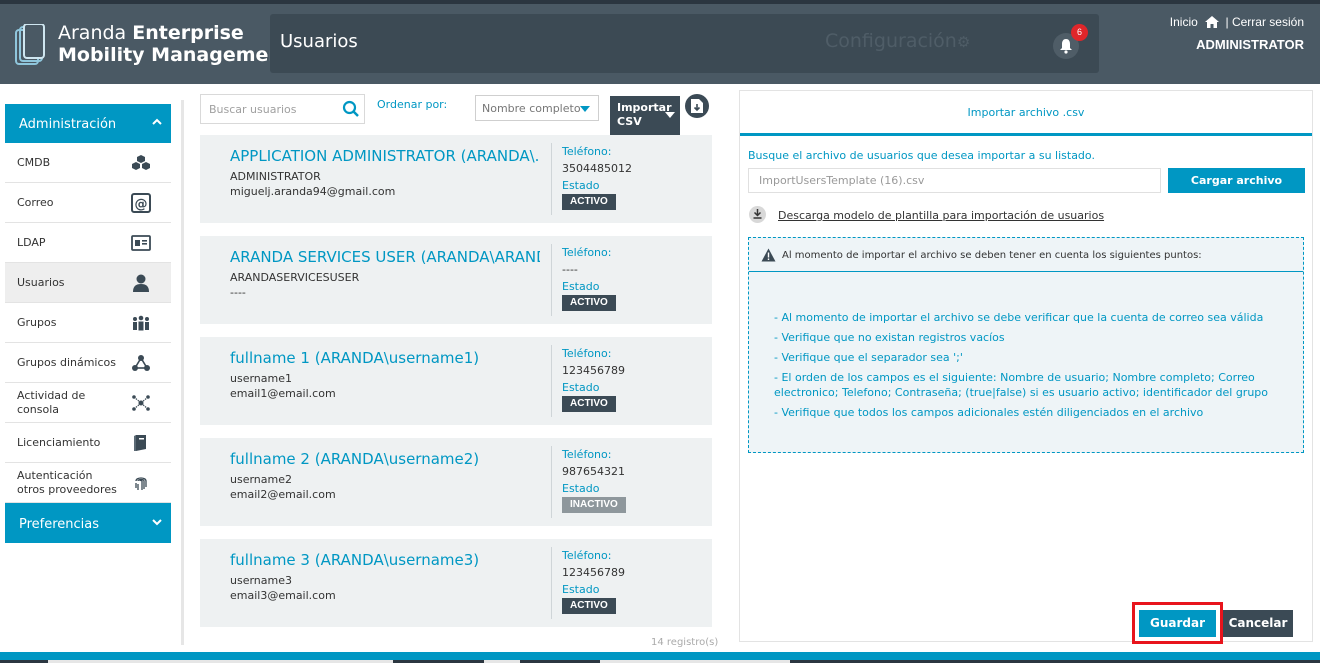 Image resolution: width=1320 pixels, height=663 pixels. What do you see at coordinates (88, 523) in the screenshot?
I see `sidebar-section-preferencias: Preferencias` at bounding box center [88, 523].